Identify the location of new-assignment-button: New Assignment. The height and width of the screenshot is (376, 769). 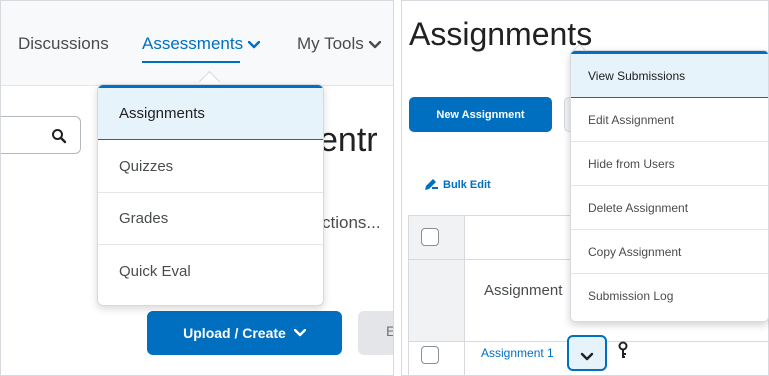
(480, 114).